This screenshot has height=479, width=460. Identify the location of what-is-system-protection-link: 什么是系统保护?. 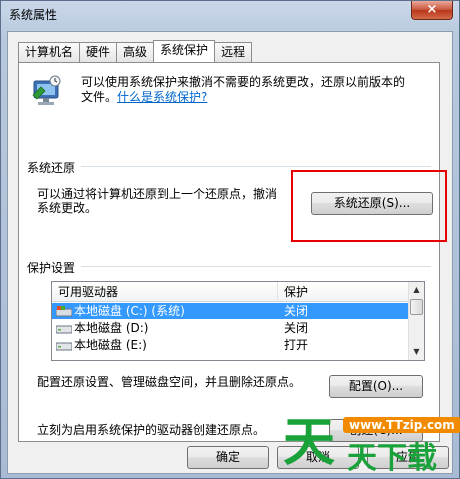
(162, 97).